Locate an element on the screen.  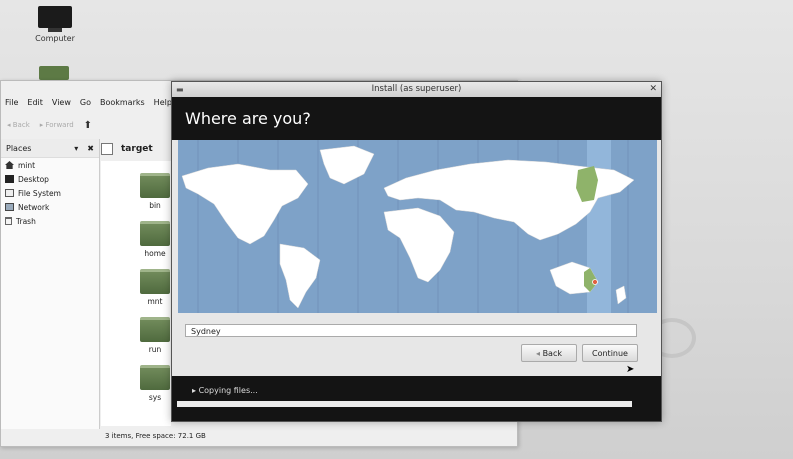
sidebar-item-network: Network is located at coordinates (50, 207).